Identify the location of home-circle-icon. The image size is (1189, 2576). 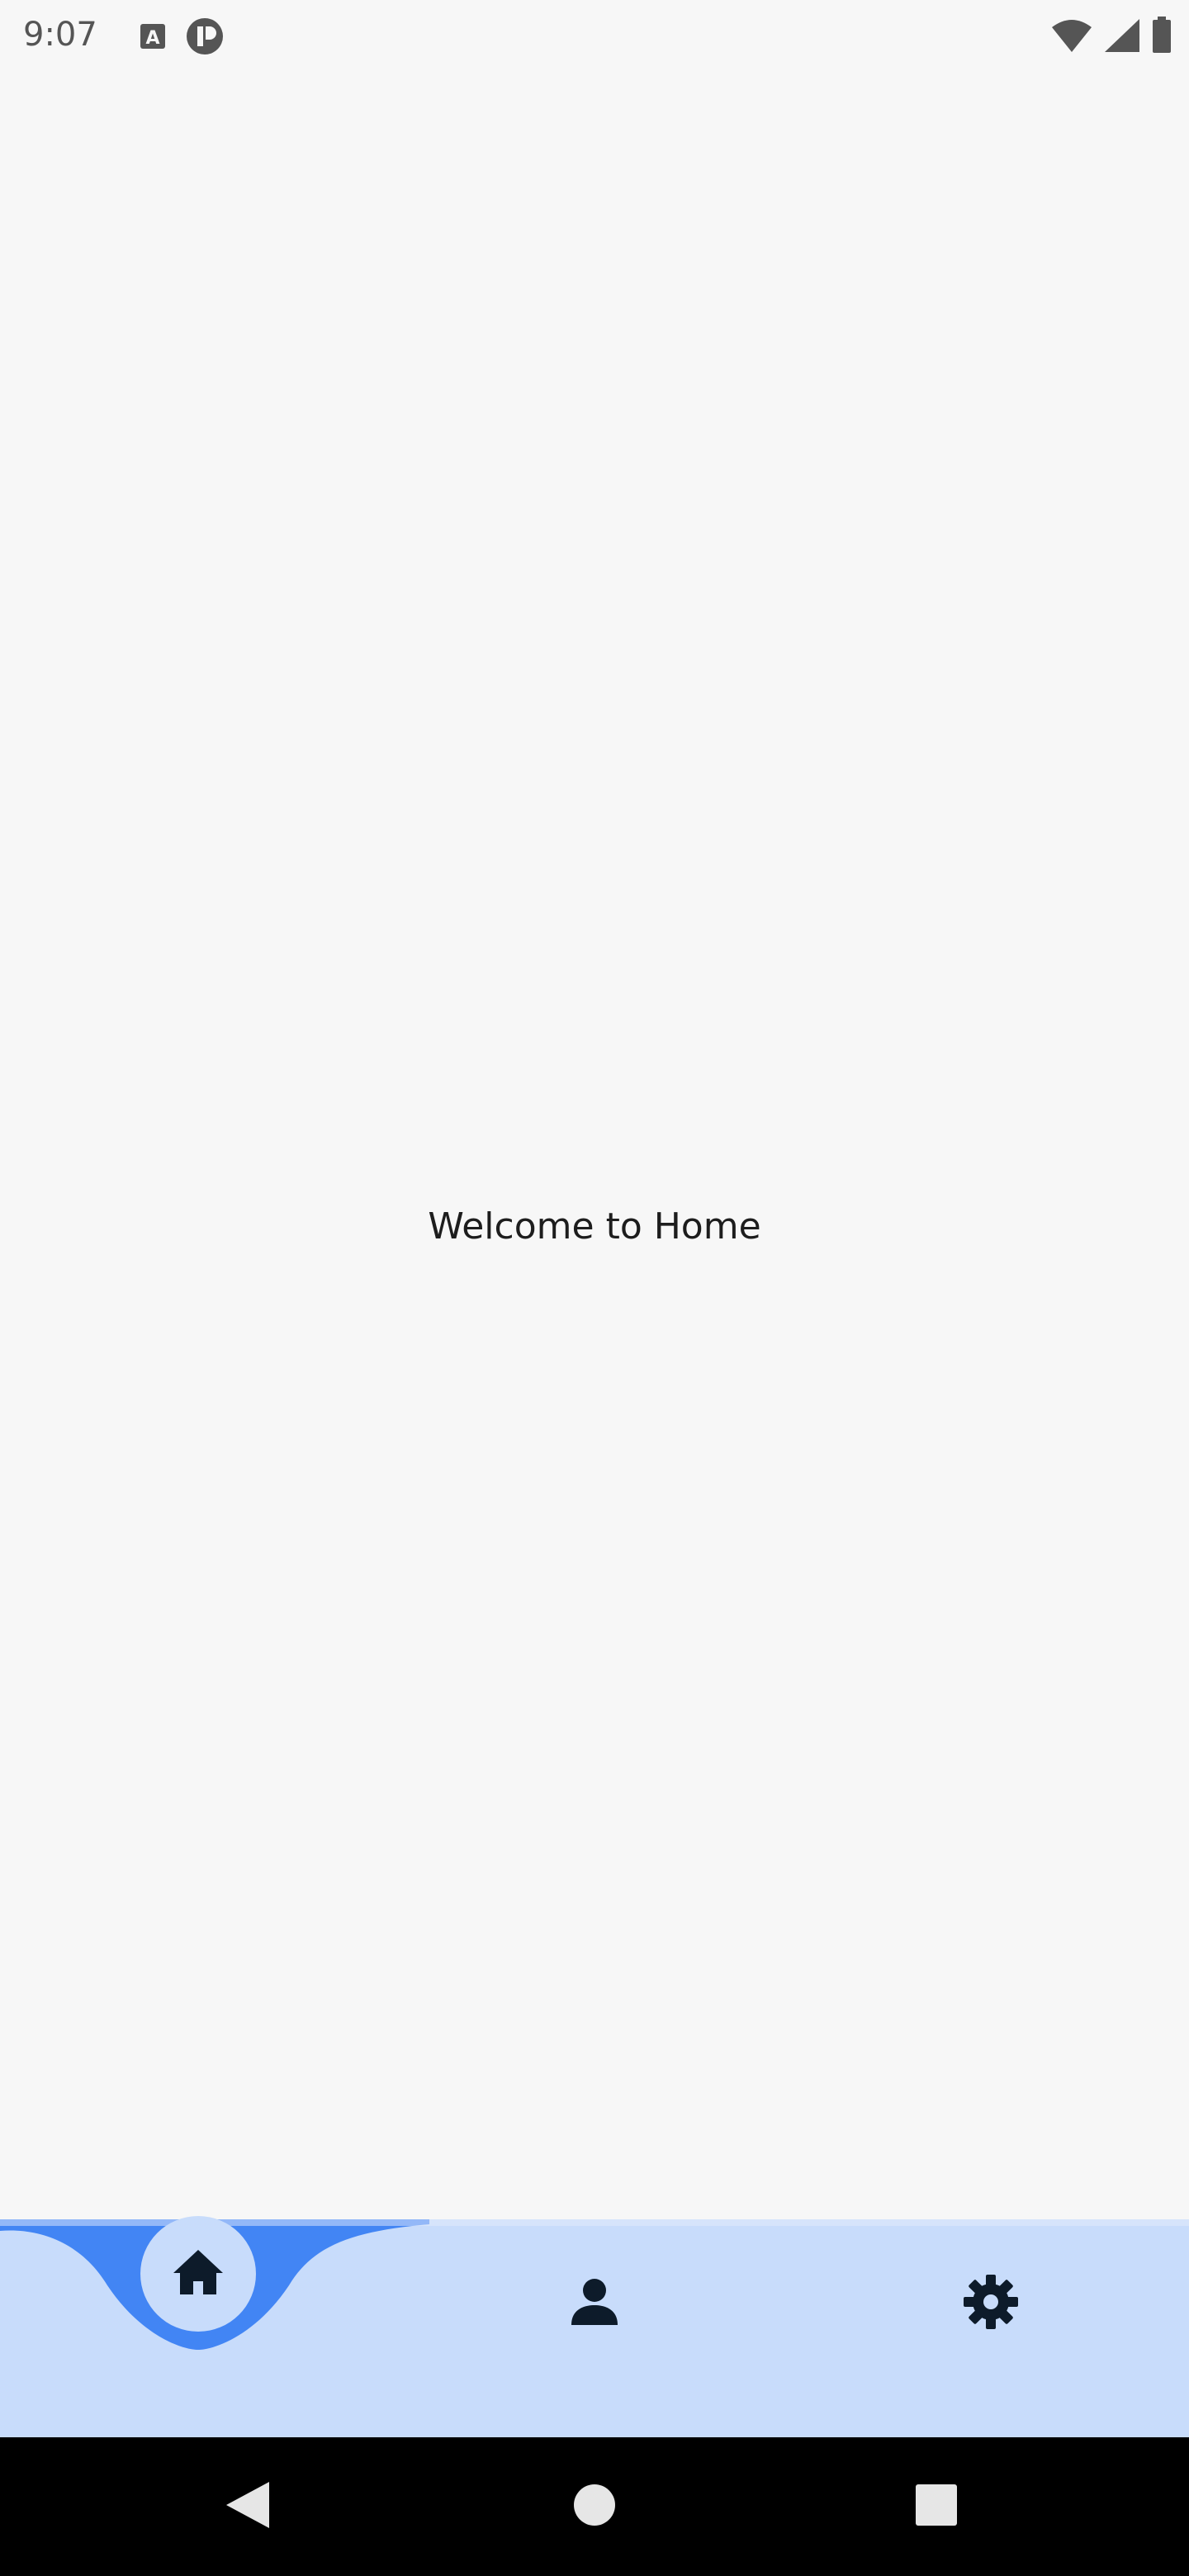
(594, 2507).